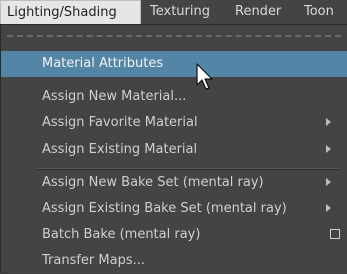  What do you see at coordinates (322, 12) in the screenshot?
I see `menu-toon: Toon` at bounding box center [322, 12].